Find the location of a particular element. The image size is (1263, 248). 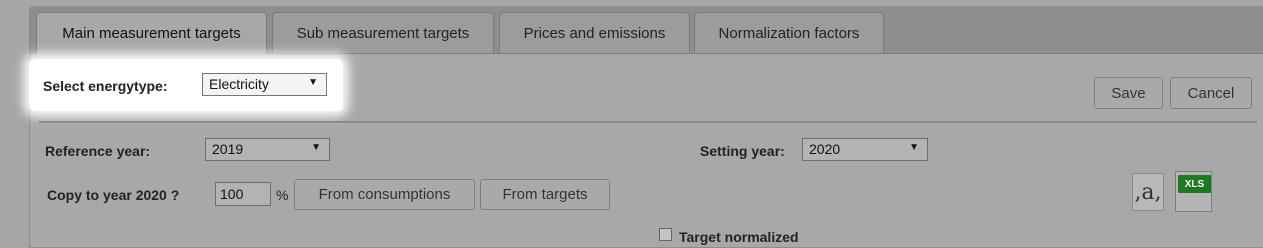

tab-normalization-factors: Normalization factors is located at coordinates (789, 32).